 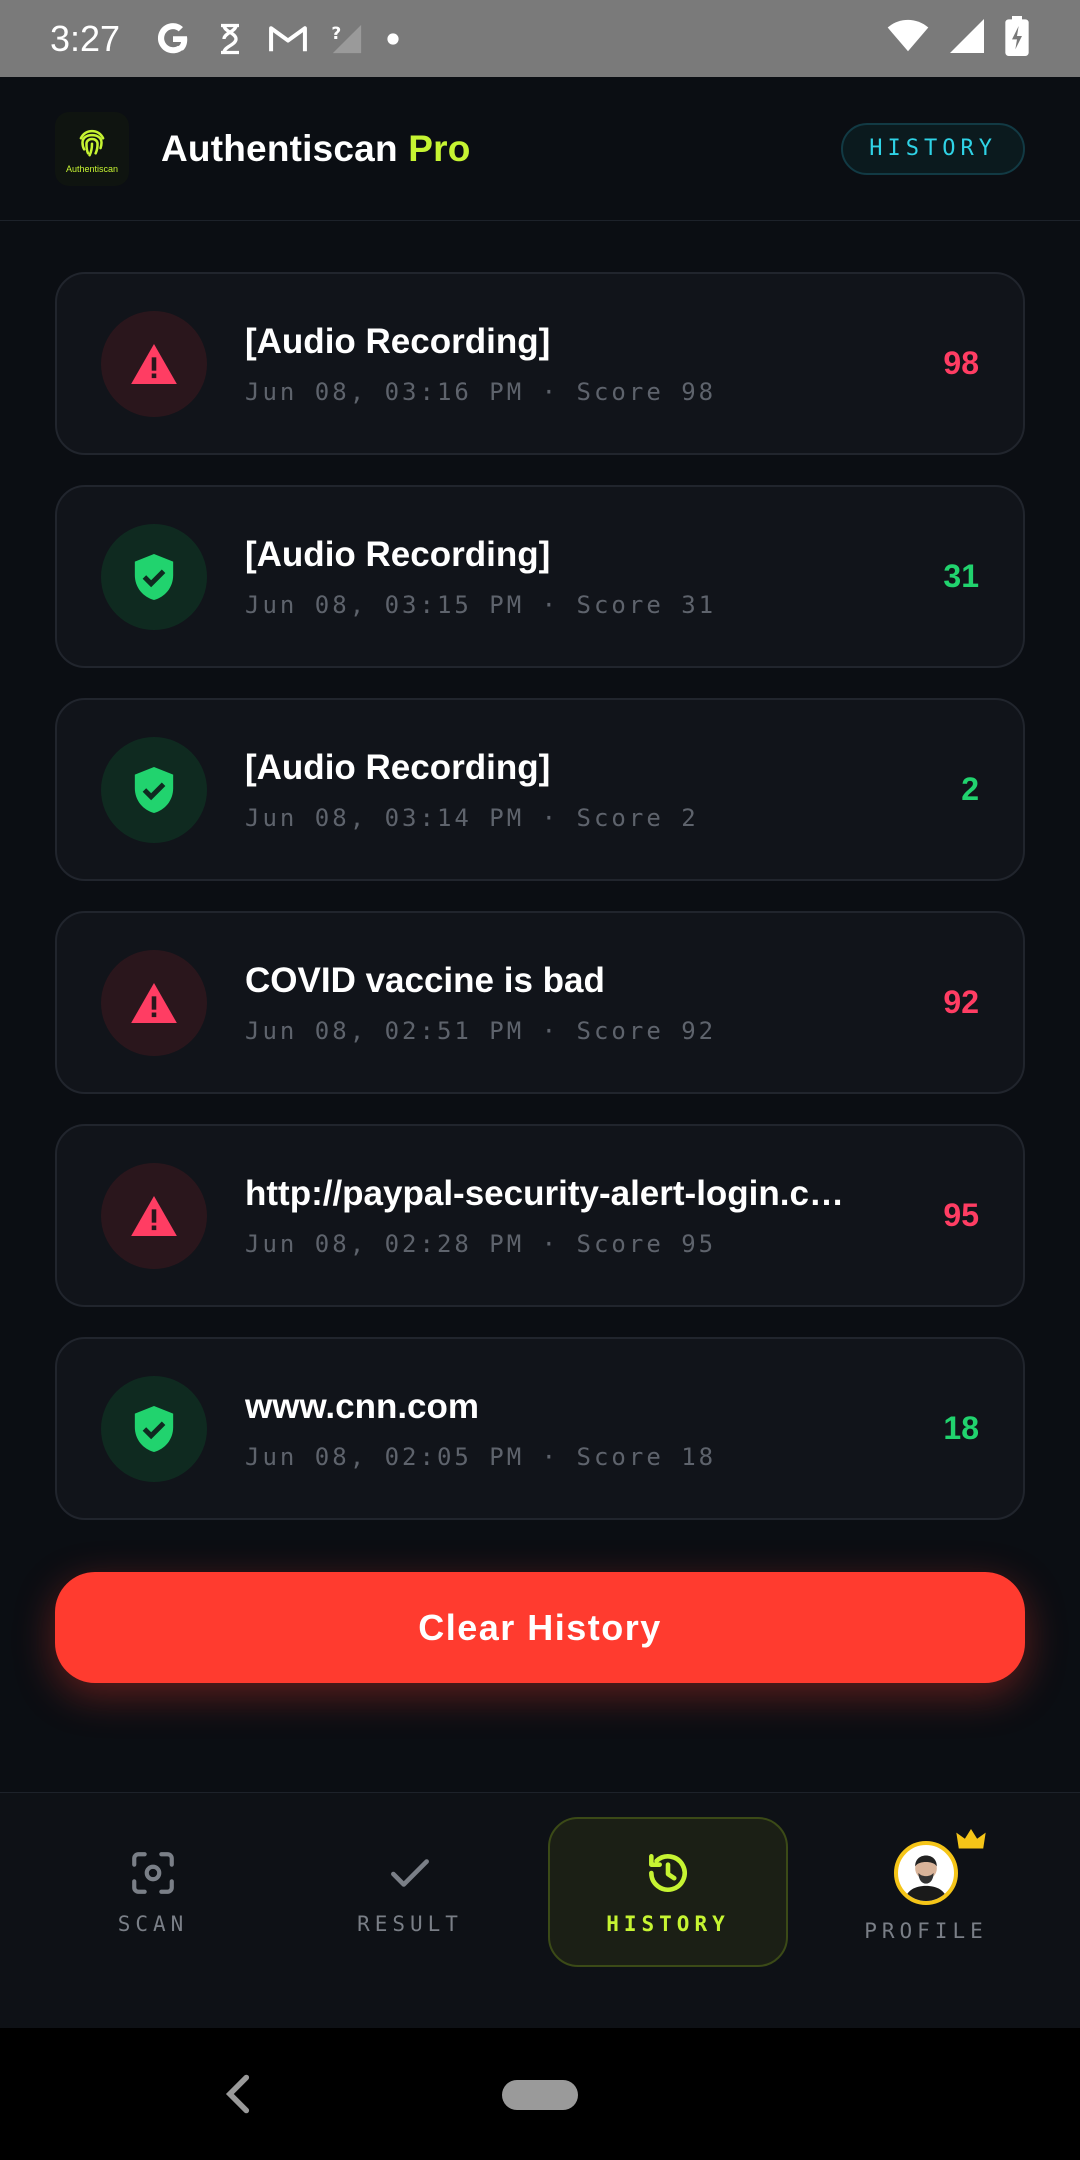 I want to click on app-logo: Authentiscan, so click(x=92, y=148).